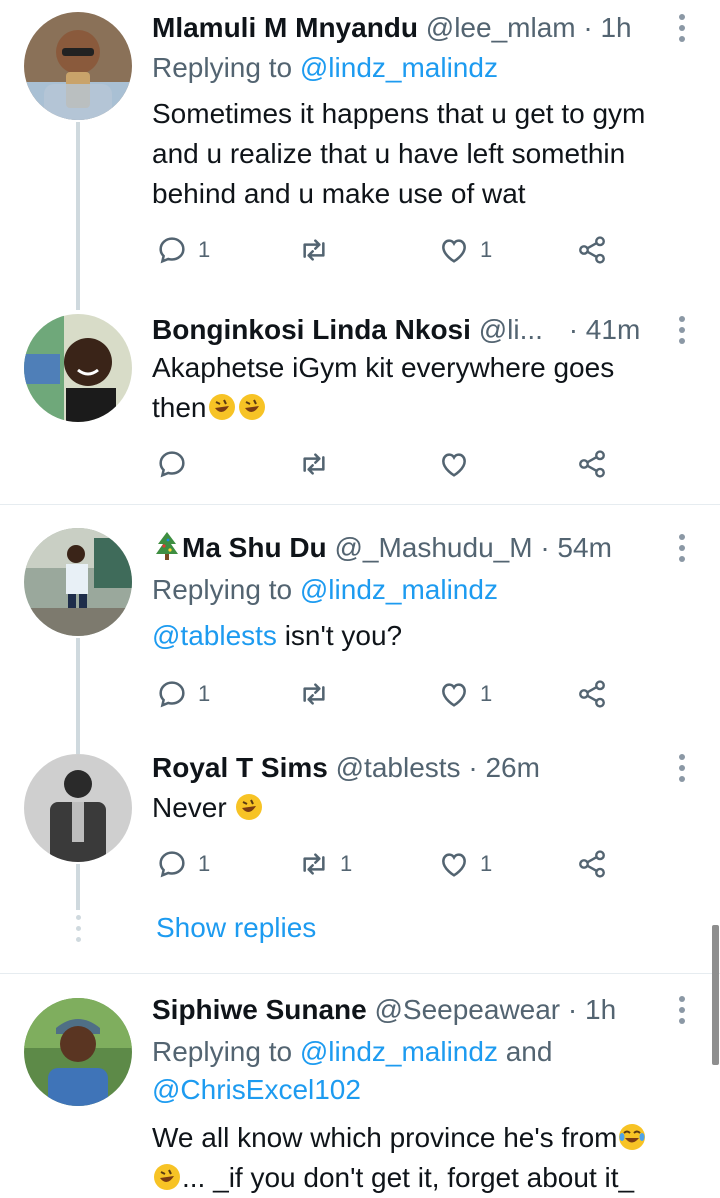  I want to click on mention-link: @ChrisExcel102, so click(256, 1089).